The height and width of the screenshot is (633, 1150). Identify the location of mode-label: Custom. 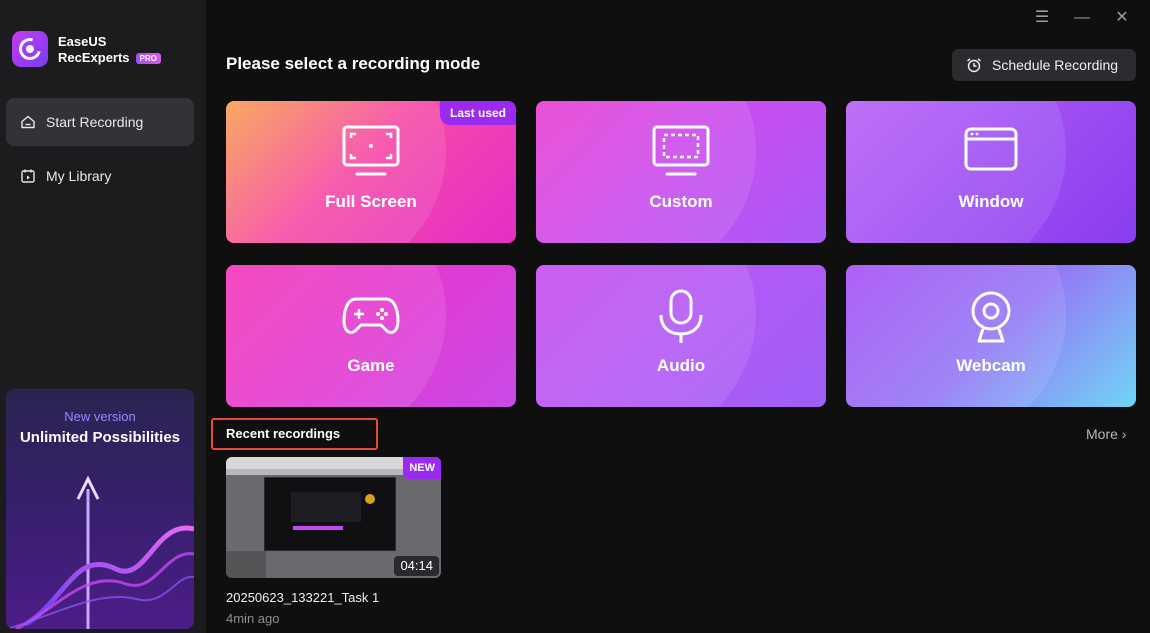
(681, 201).